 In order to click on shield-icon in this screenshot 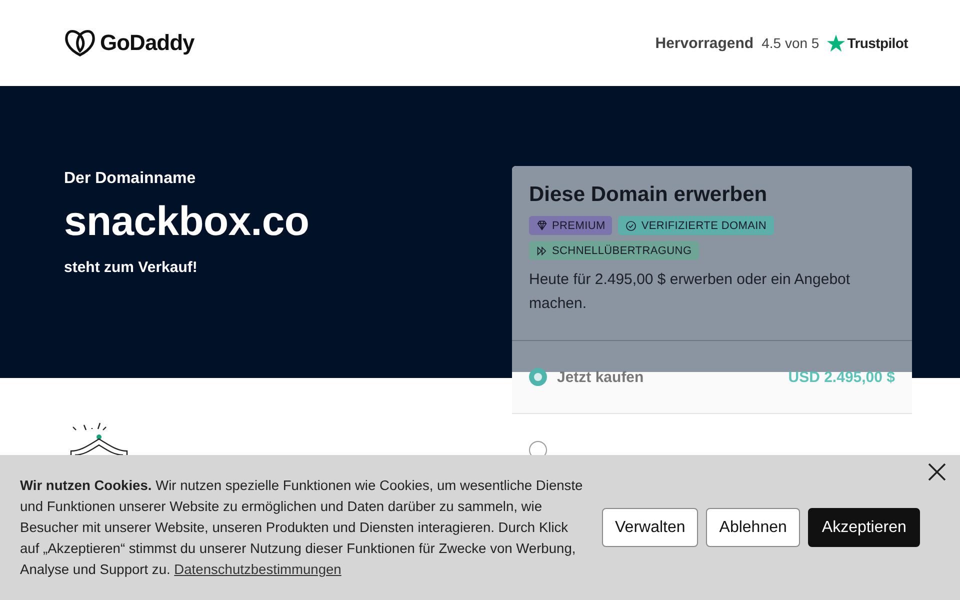, I will do `click(99, 438)`.